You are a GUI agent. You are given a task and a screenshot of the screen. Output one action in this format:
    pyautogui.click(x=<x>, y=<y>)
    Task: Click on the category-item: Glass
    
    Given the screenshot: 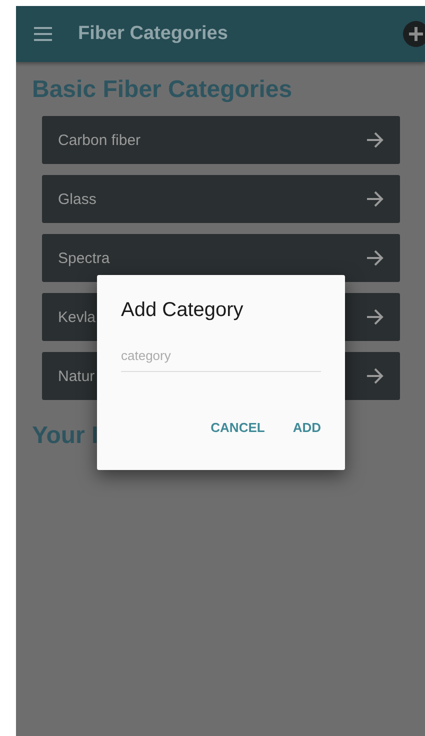 What is the action you would take?
    pyautogui.click(x=221, y=199)
    